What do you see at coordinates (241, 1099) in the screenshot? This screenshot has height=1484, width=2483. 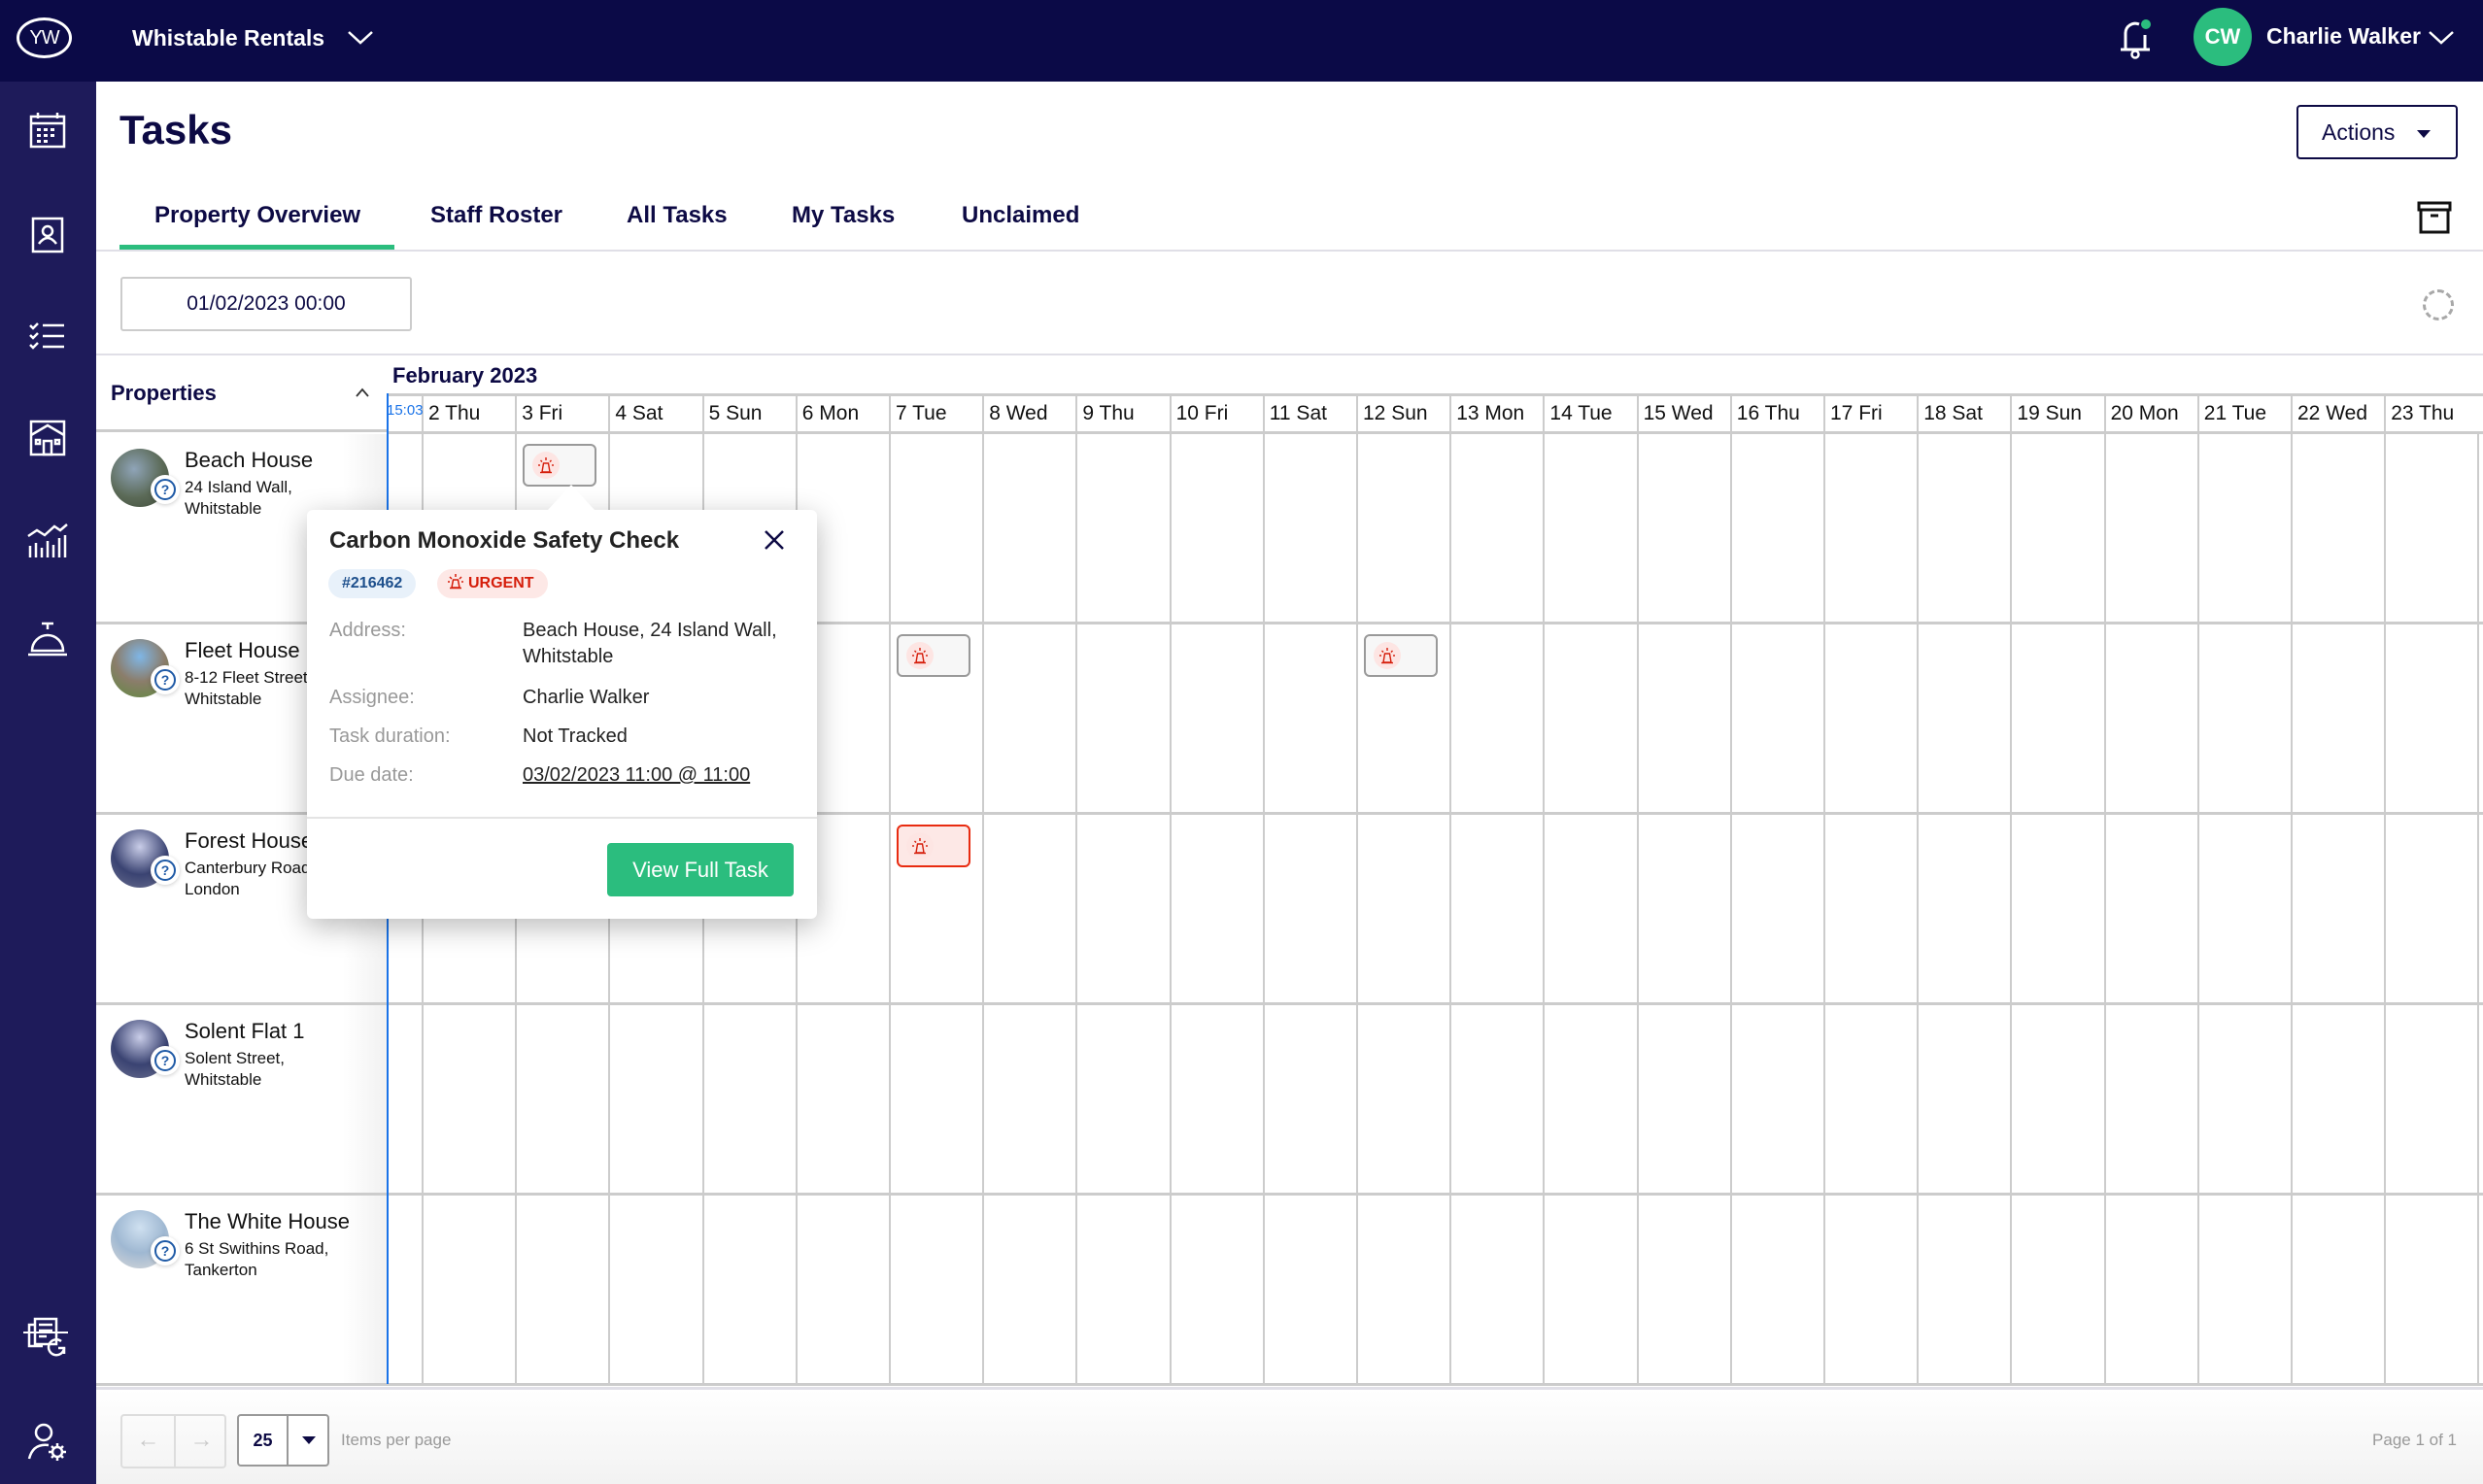 I see `property-cell: ? Solent Flat 1 Solent Street, Whitstable` at bounding box center [241, 1099].